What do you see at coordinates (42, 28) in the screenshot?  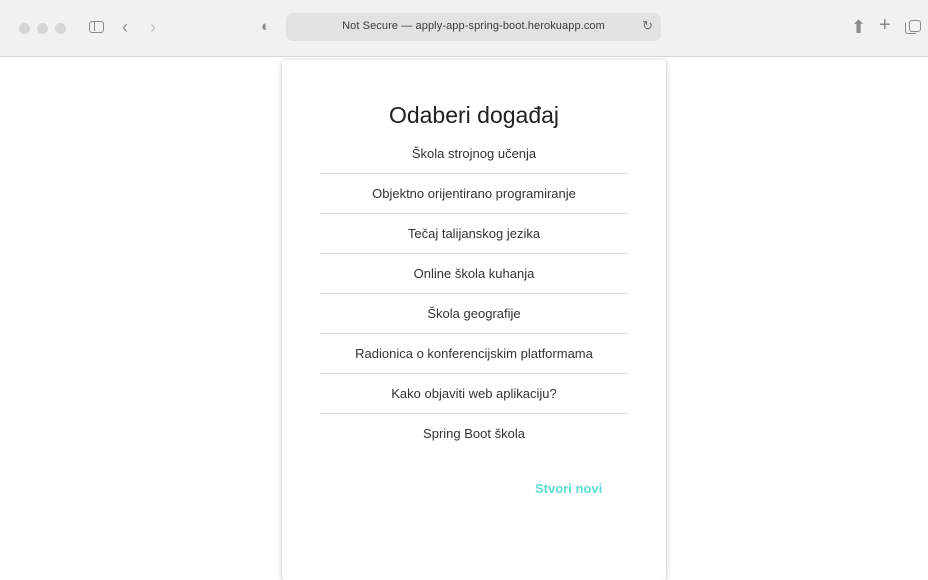 I see `minimize-window-button` at bounding box center [42, 28].